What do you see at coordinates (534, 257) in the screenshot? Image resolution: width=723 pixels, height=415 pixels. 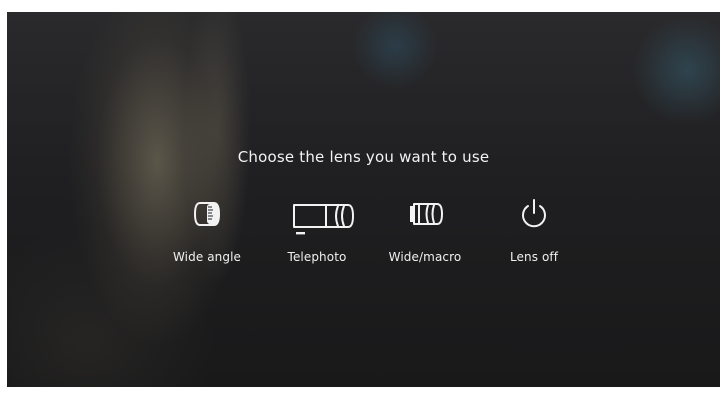 I see `lens-off-label: Lens off` at bounding box center [534, 257].